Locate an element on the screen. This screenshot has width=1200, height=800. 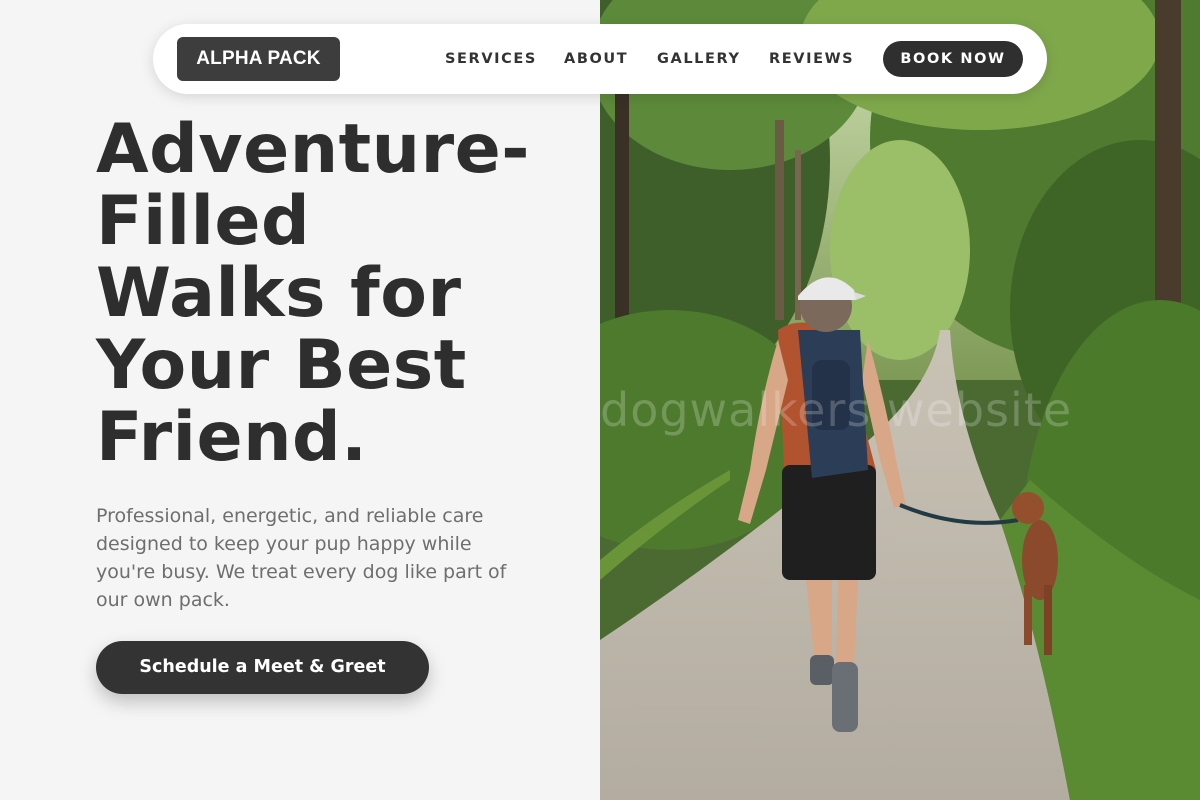
watermark-text: dogwalkers website is located at coordinates (836, 410).